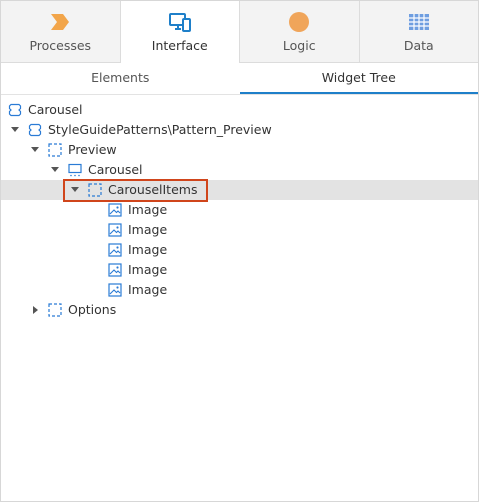  What do you see at coordinates (179, 22) in the screenshot?
I see `interface-devices-icon` at bounding box center [179, 22].